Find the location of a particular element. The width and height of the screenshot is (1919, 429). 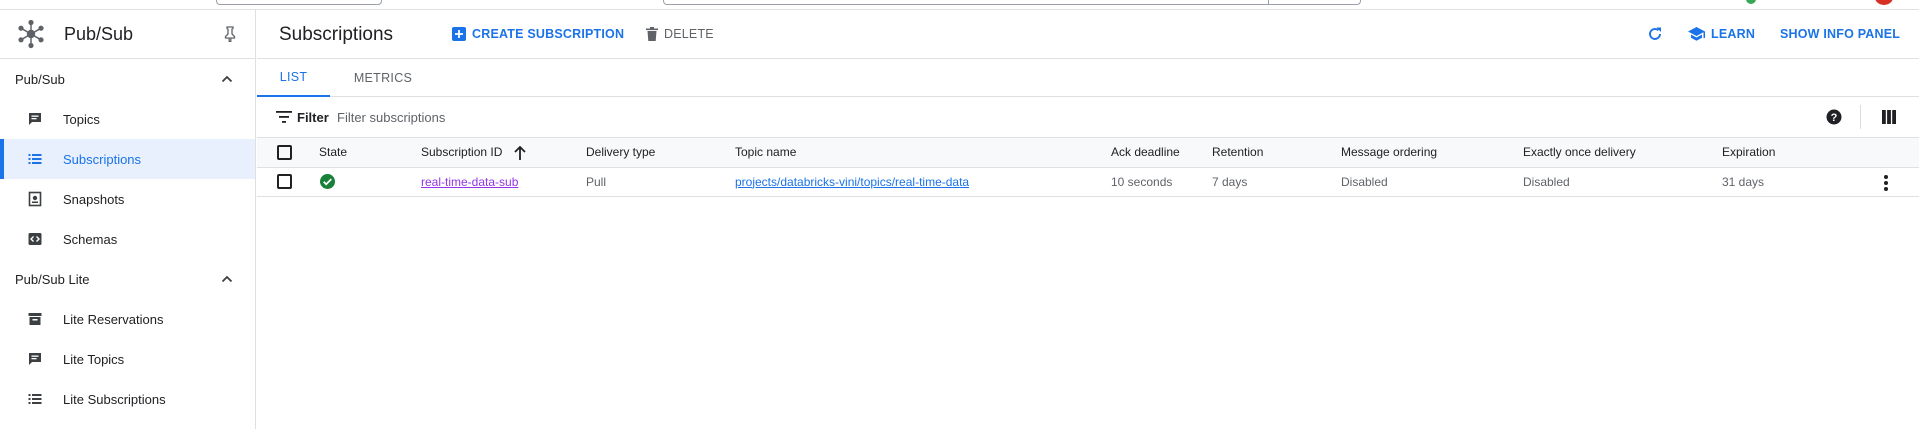

section-label: Pub/Sub is located at coordinates (40, 79).